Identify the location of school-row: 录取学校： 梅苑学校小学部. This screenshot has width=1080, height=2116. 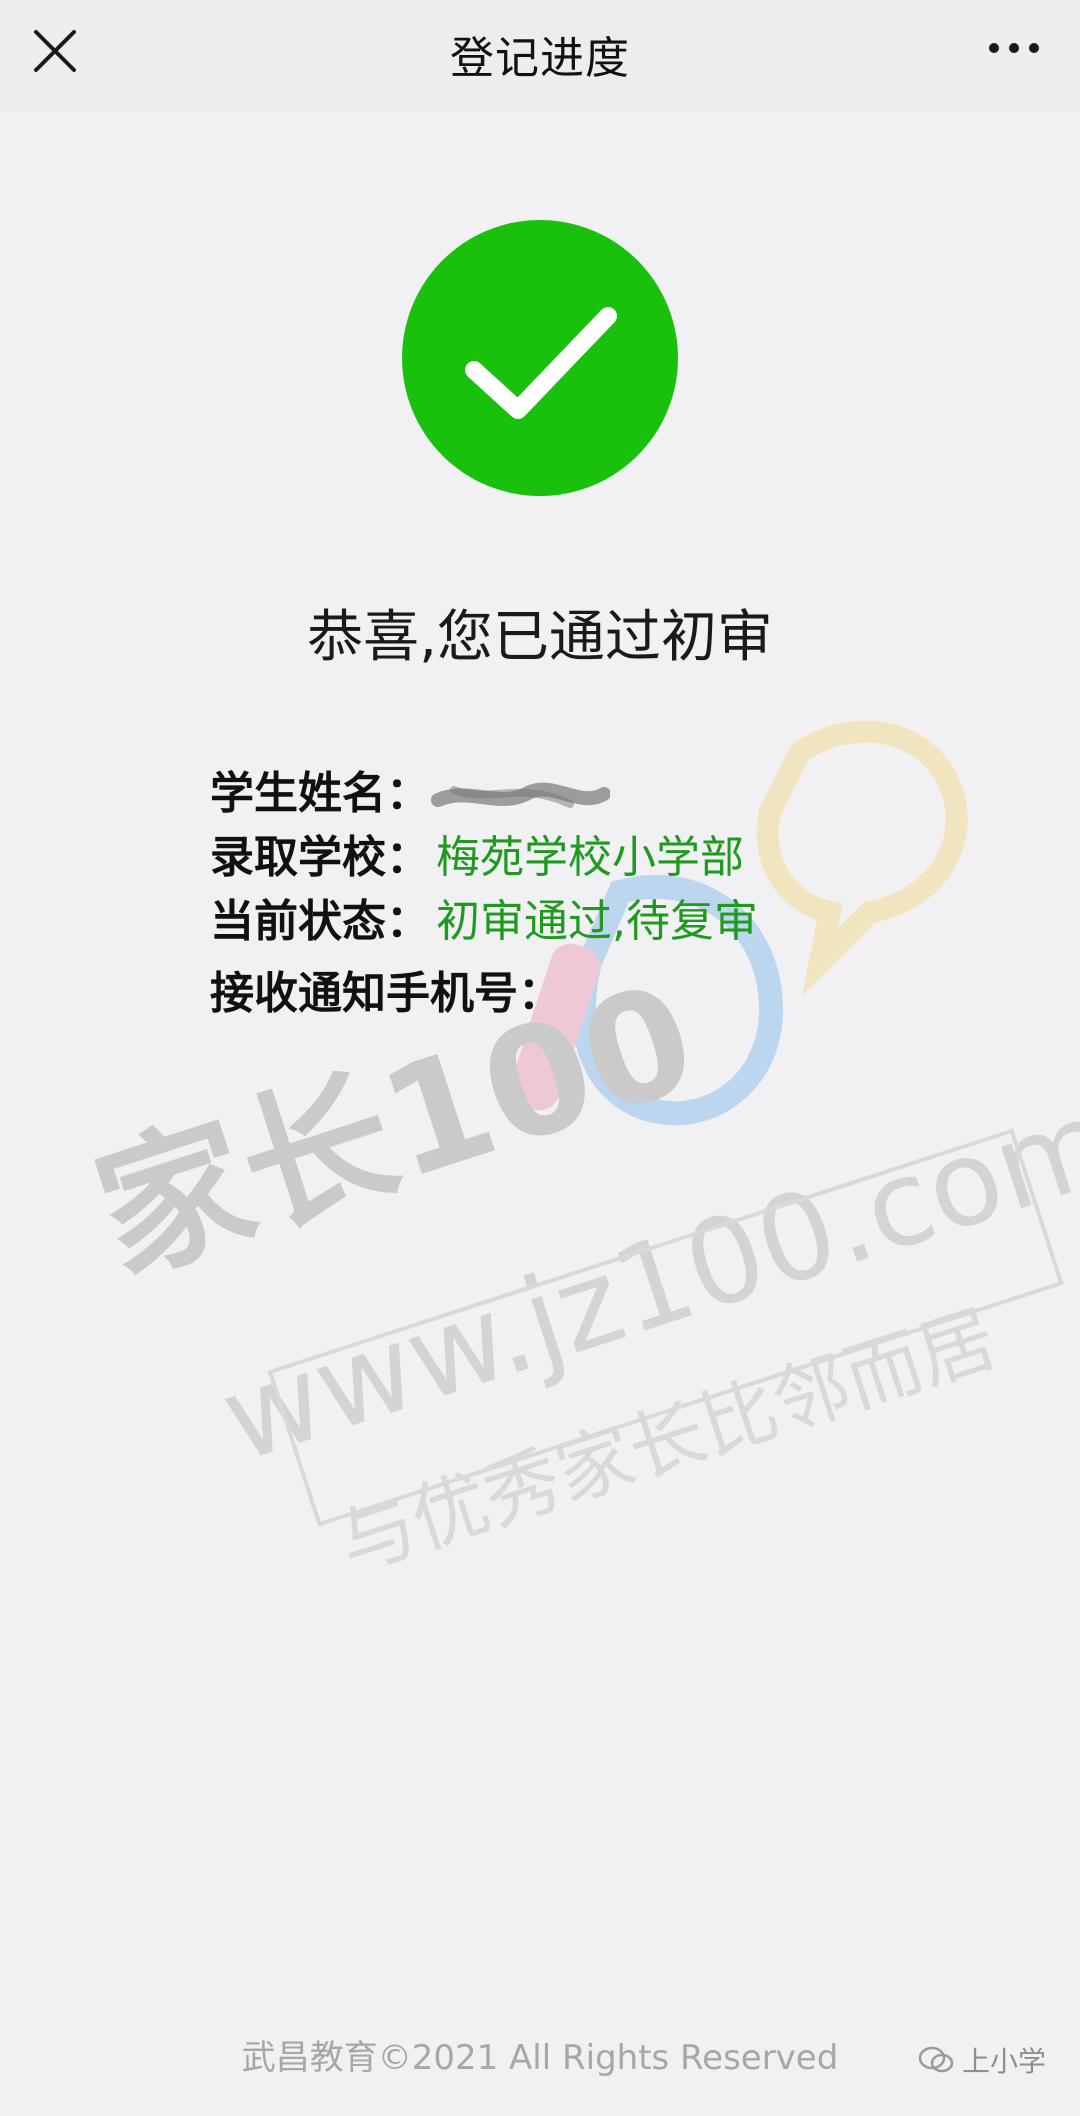
(610, 858).